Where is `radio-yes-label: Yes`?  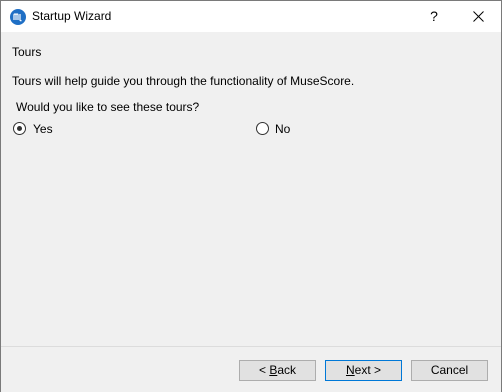
radio-yes-label: Yes is located at coordinates (43, 129).